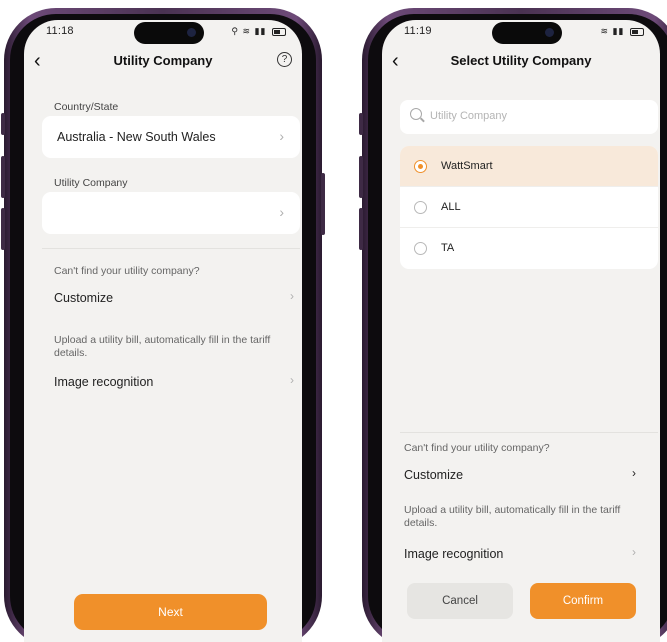  What do you see at coordinates (91, 183) in the screenshot?
I see `utility-company-label: Utility Company` at bounding box center [91, 183].